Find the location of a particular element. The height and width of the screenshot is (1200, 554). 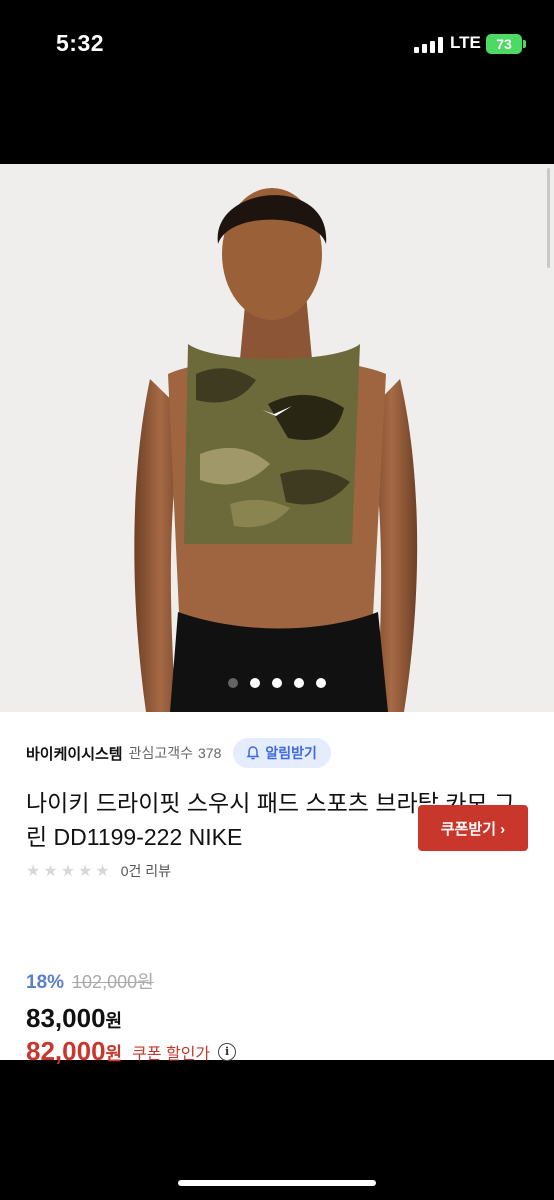

seller-name: 바이케이시스템 is located at coordinates (74, 753).